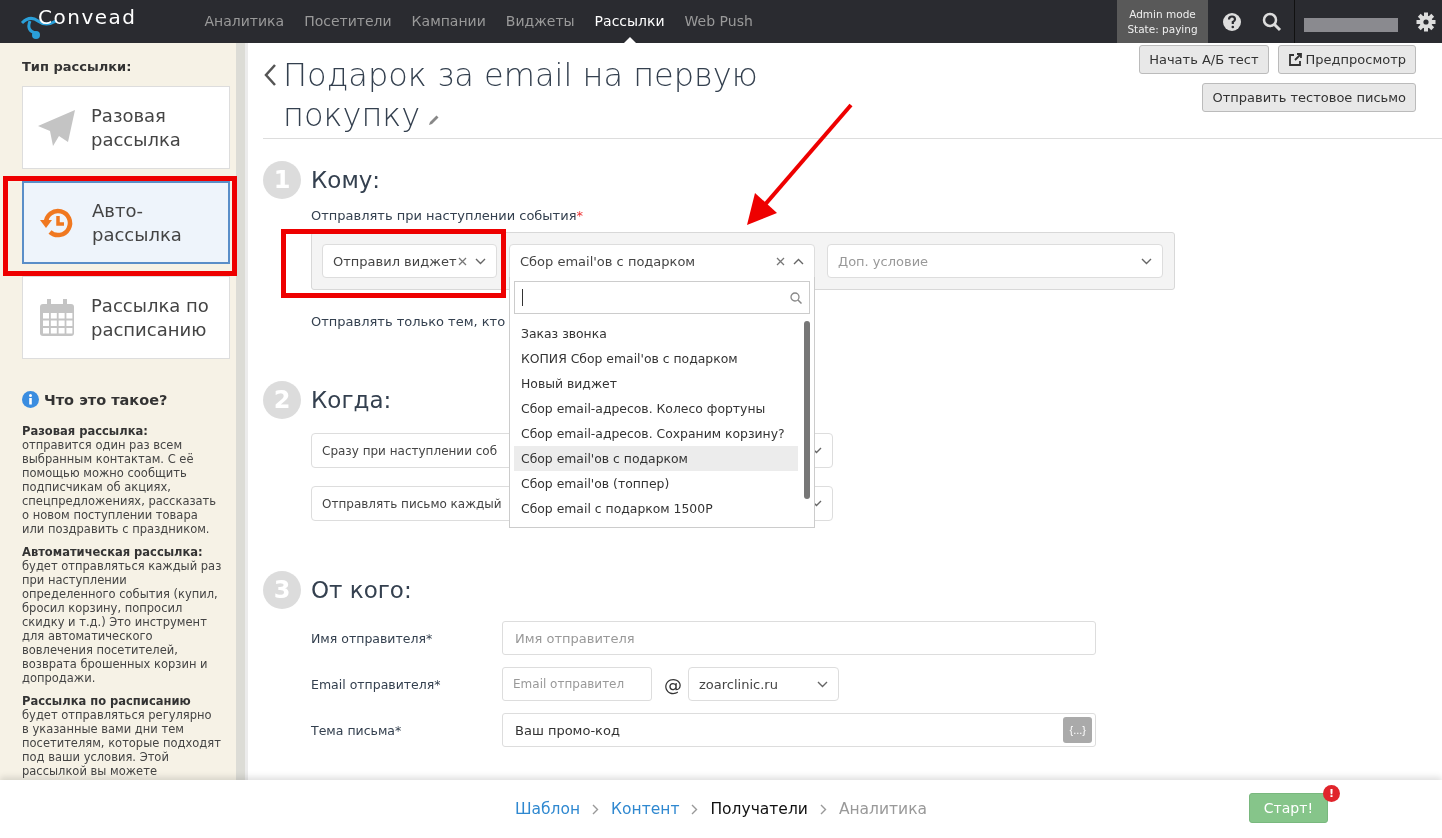 This screenshot has width=1442, height=838. Describe the element at coordinates (113, 552) in the screenshot. I see `help-subtitle: Автоматическая рассылка:` at that location.